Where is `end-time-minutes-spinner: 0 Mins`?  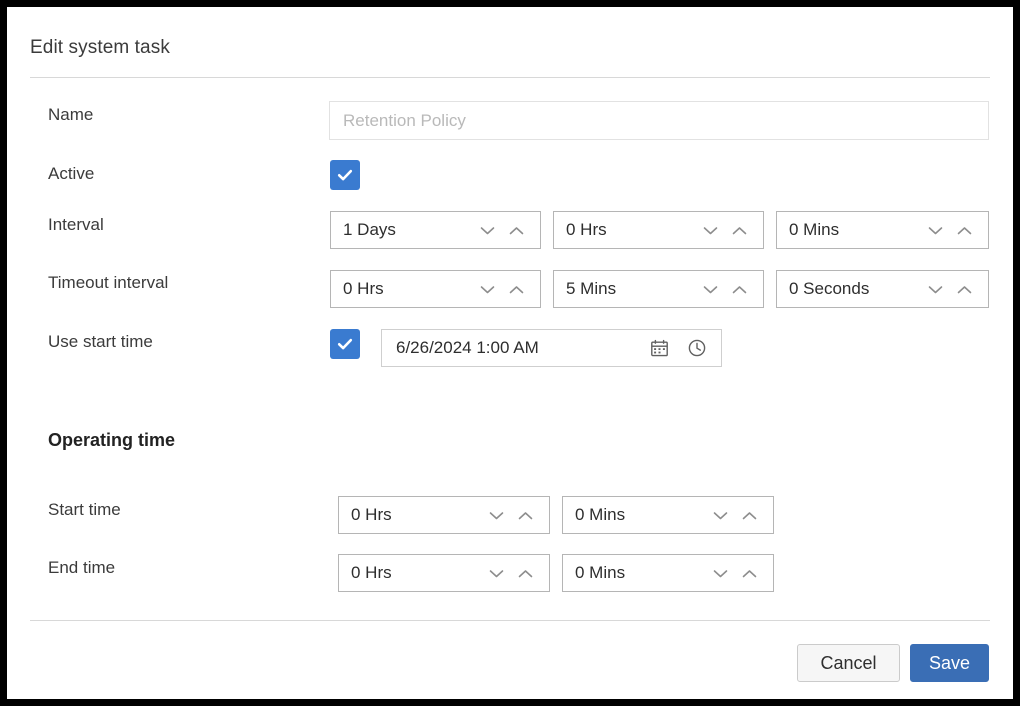
end-time-minutes-spinner: 0 Mins is located at coordinates (668, 573).